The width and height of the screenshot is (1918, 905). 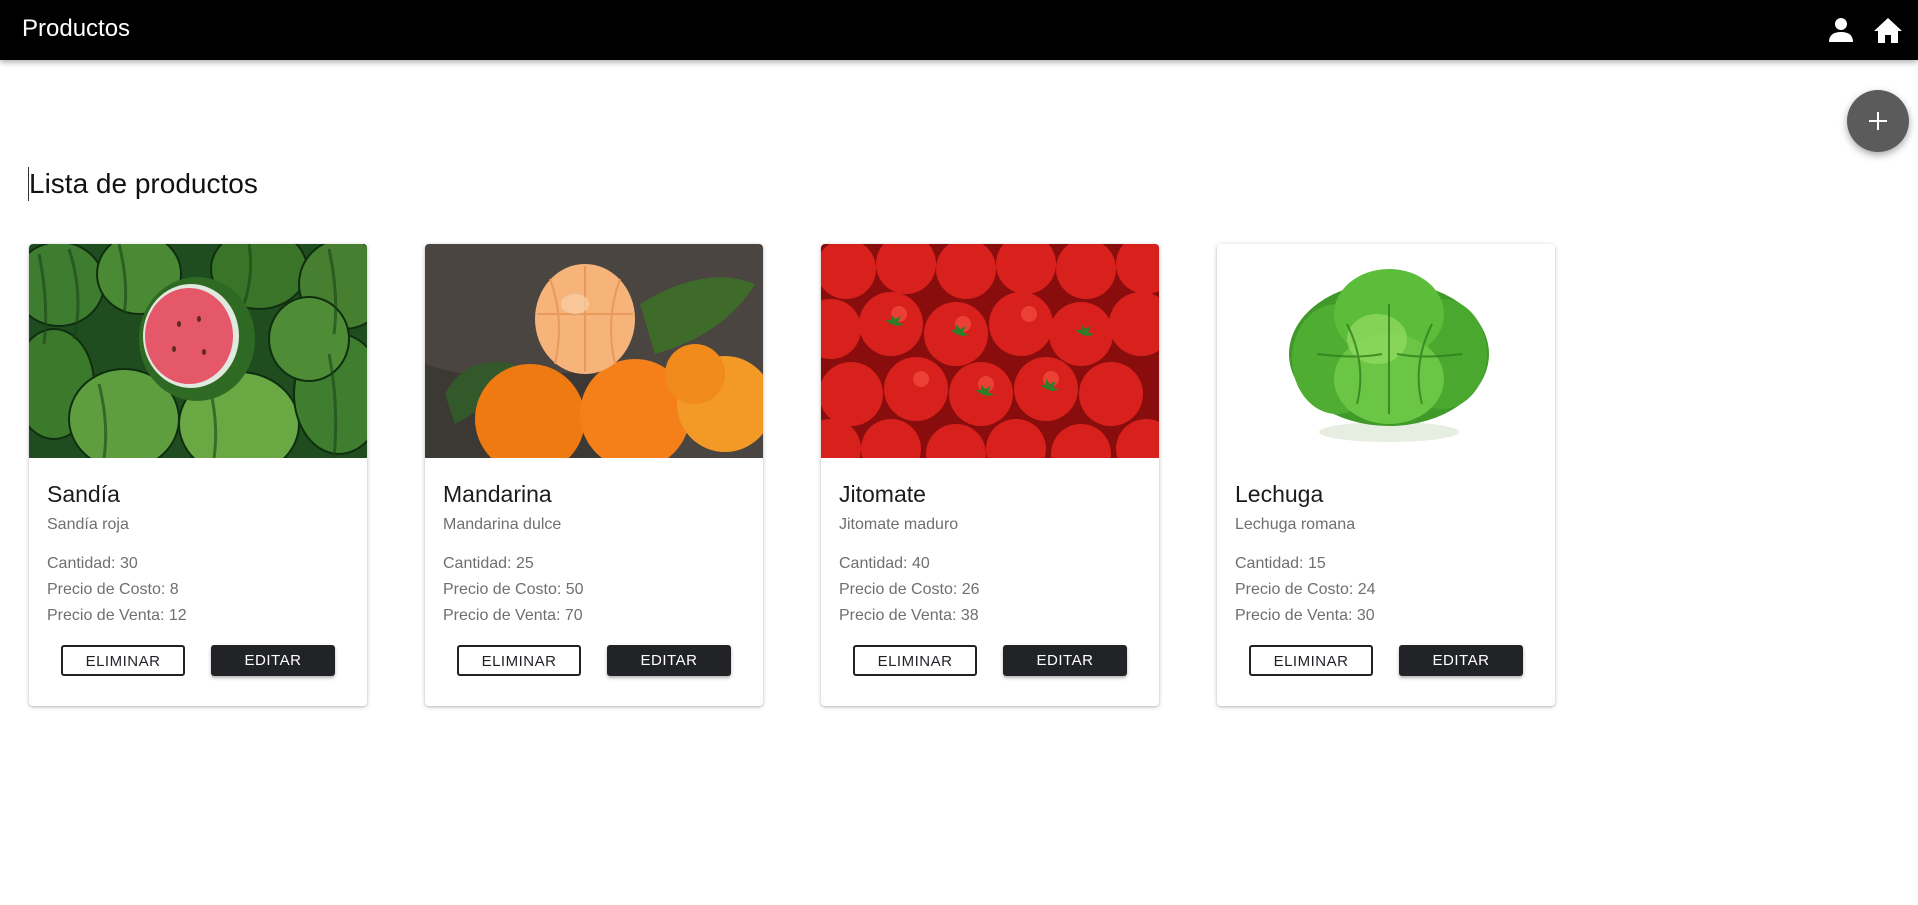 I want to click on add-product-button, so click(x=1878, y=121).